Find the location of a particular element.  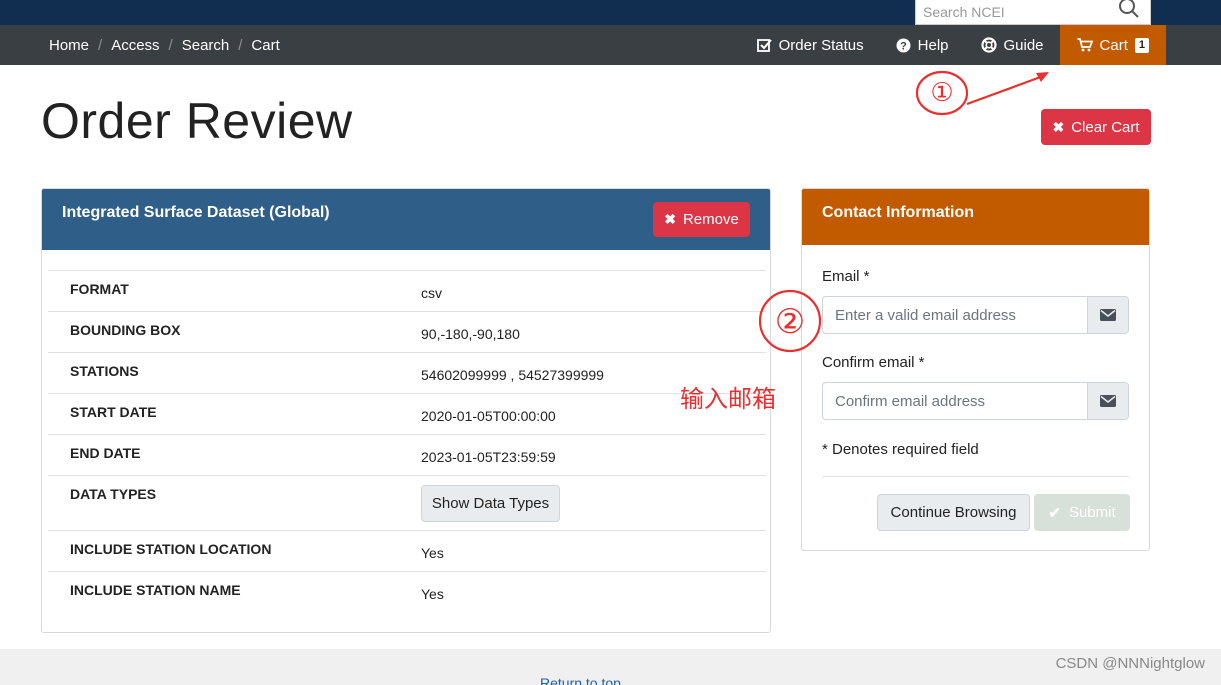

submit-button: ✔ Submit is located at coordinates (1082, 512).